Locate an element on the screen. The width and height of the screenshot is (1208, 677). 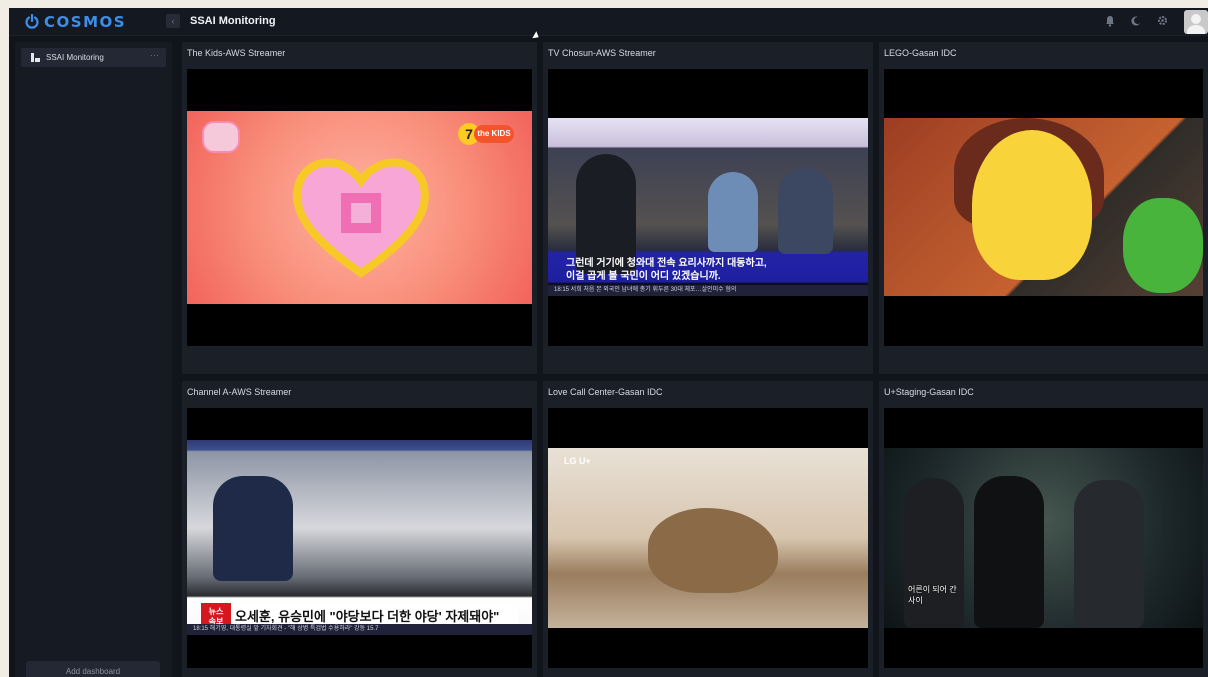
news-headline: 오세훈, 유승민에 "야당보다 더한 야당' 자제돼야" is located at coordinates (367, 616).